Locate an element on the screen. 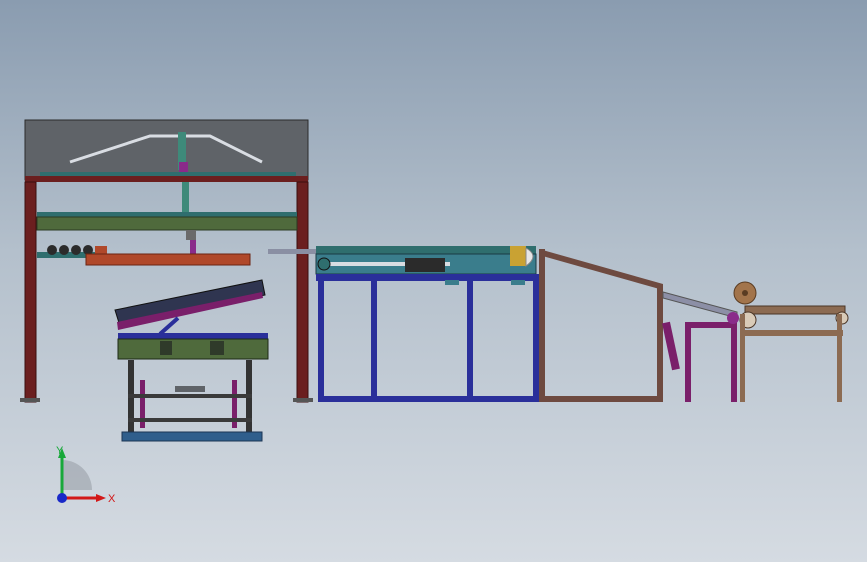  cylinder-actuator is located at coordinates (671, 346).